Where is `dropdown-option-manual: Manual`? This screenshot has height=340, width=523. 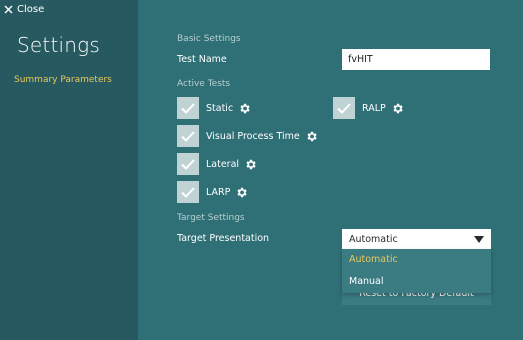 dropdown-option-manual: Manual is located at coordinates (416, 282).